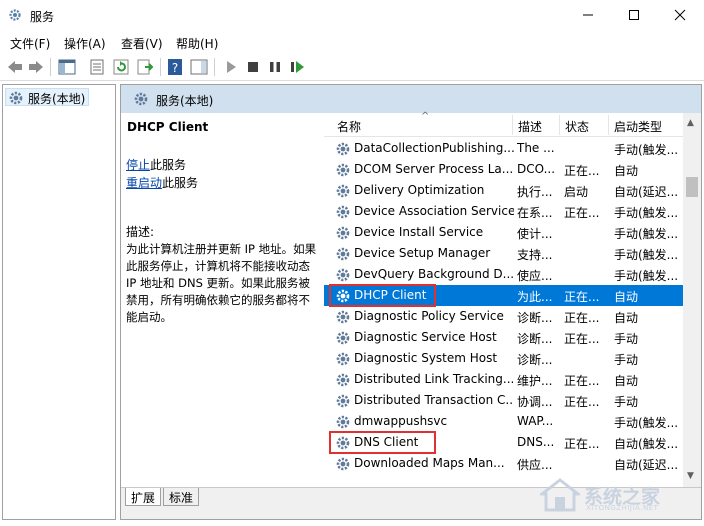  Describe the element at coordinates (218, 266) in the screenshot. I see `description-line: 此服务停止，计算机将不能接收动态` at that location.